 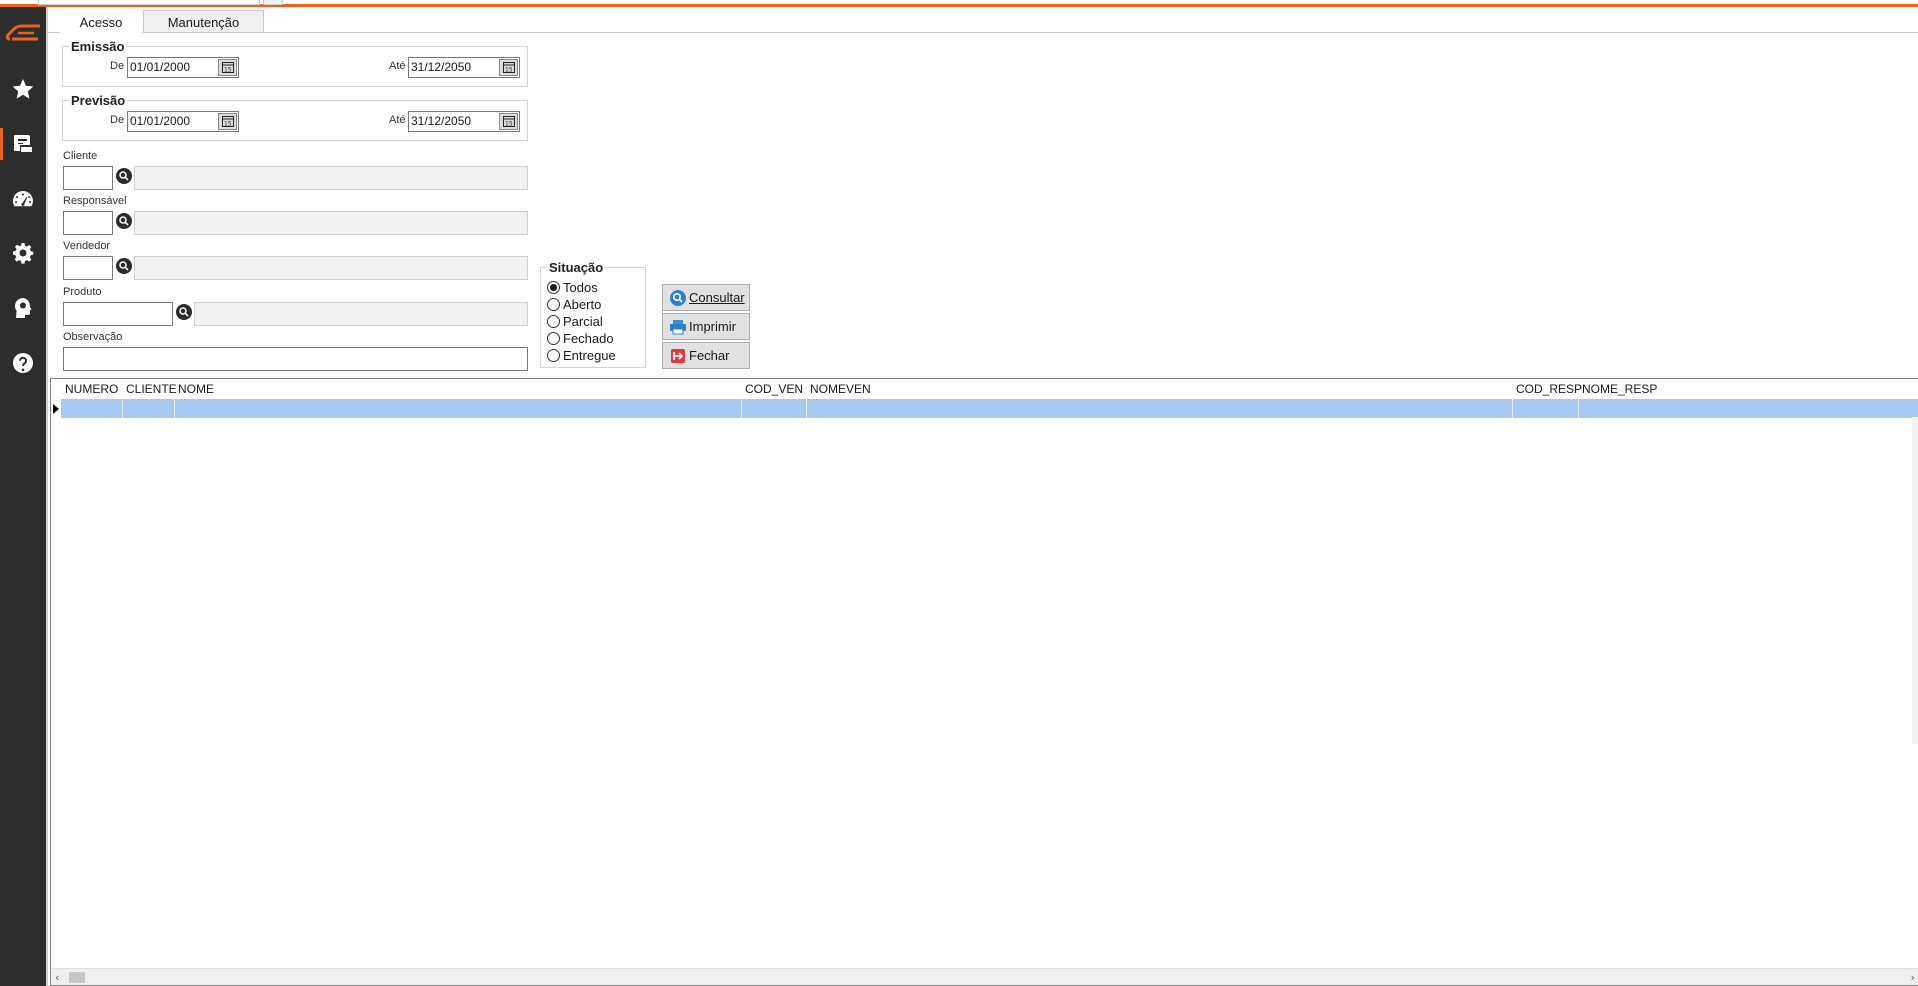 What do you see at coordinates (98, 100) in the screenshot?
I see `previsao-title: Previsão` at bounding box center [98, 100].